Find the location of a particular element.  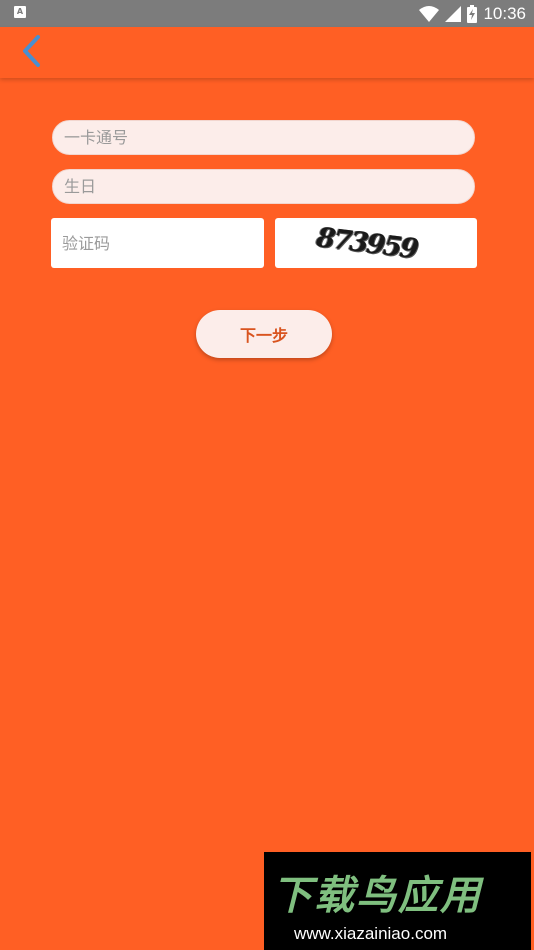

notification-area: A is located at coordinates (21, 13).